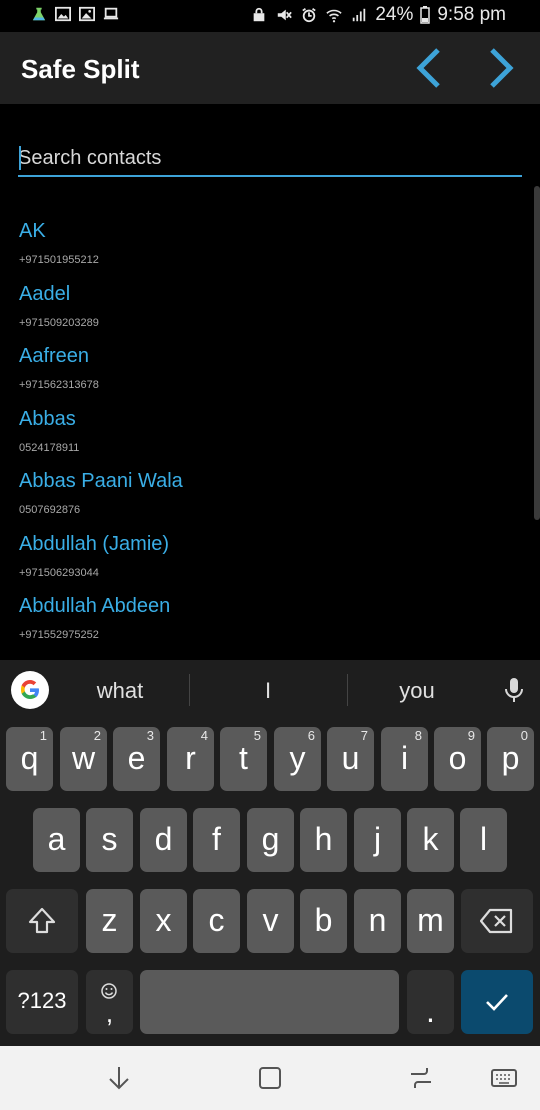 The image size is (540, 1110). What do you see at coordinates (56, 840) in the screenshot?
I see `key-a: a` at bounding box center [56, 840].